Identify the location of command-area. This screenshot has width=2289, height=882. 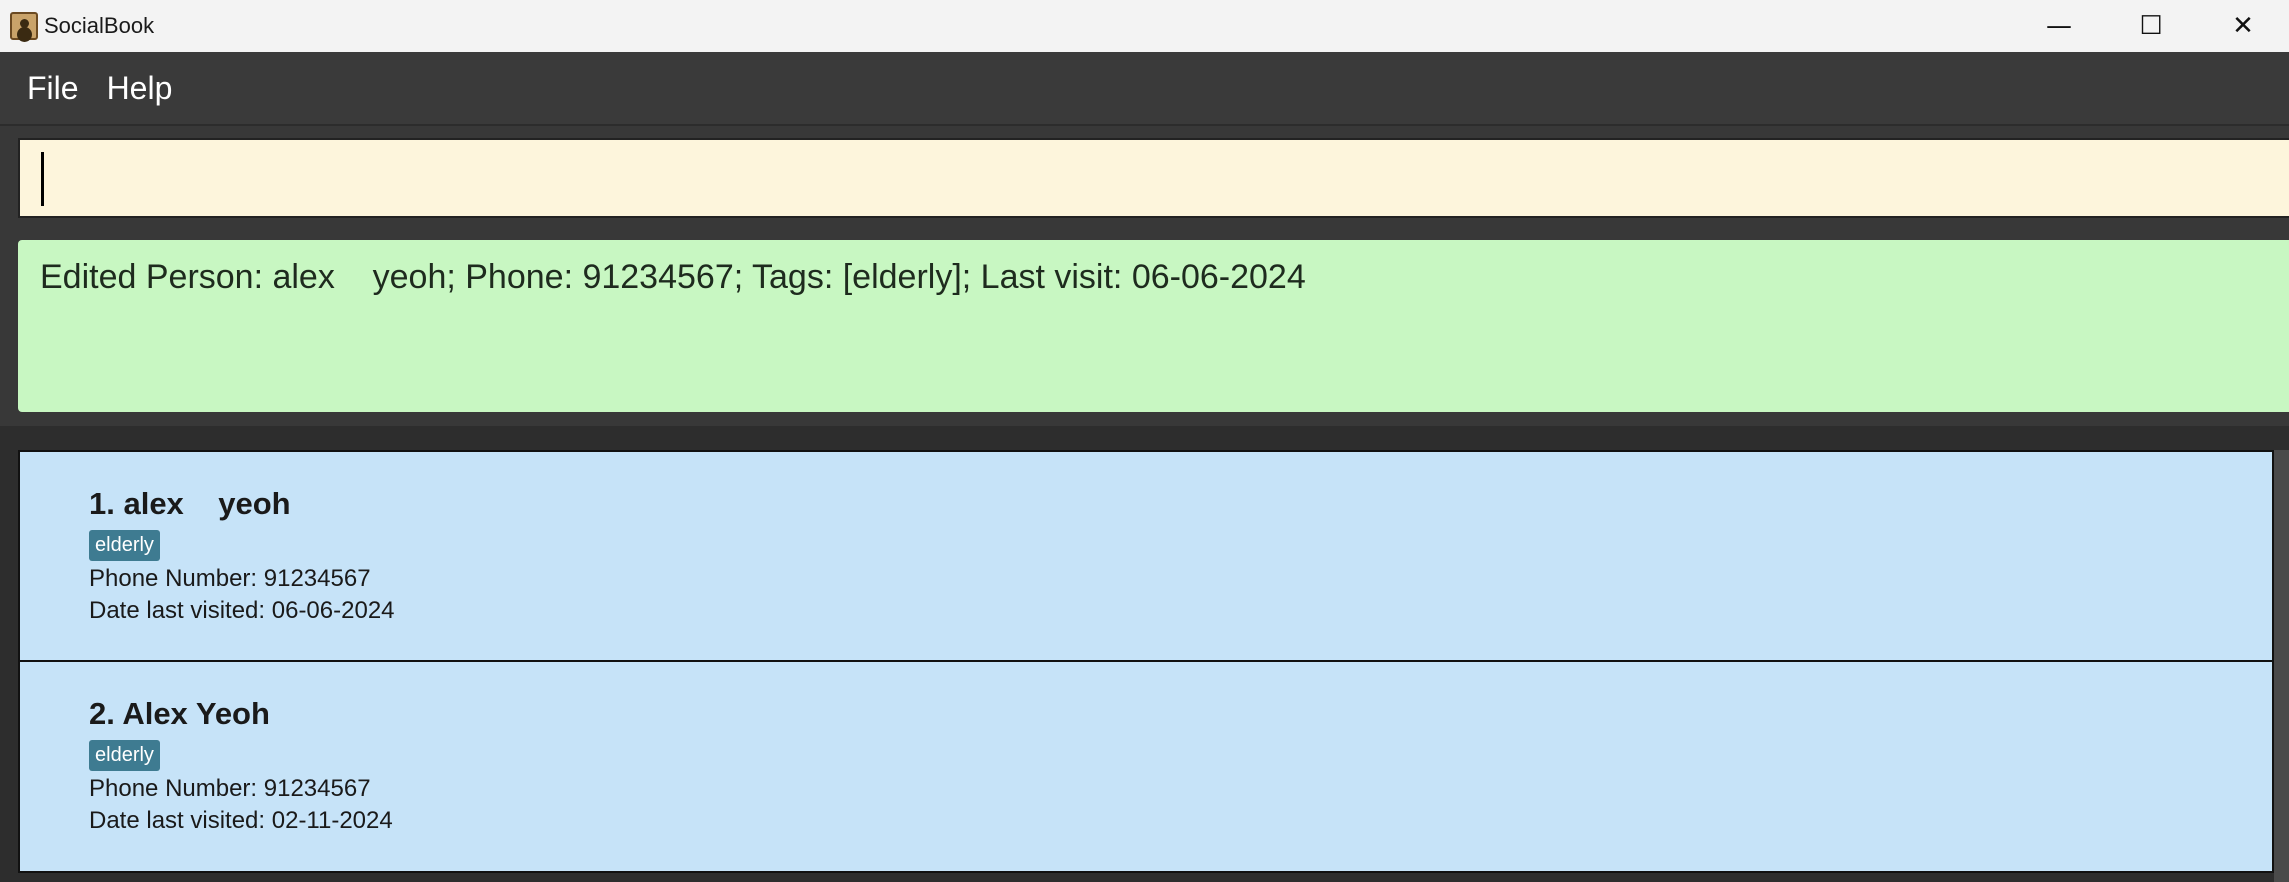
(1144, 175).